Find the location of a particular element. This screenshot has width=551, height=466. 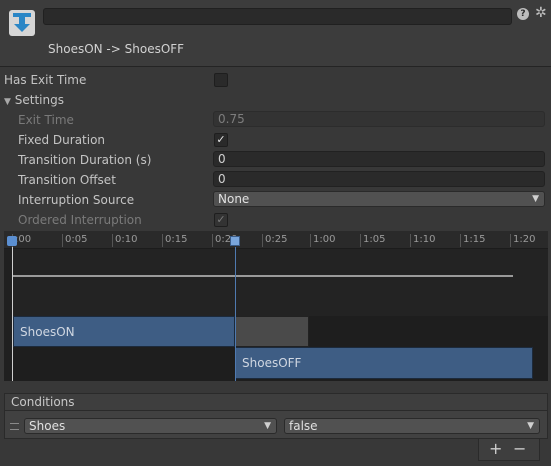

condition-value-value: false is located at coordinates (303, 426).